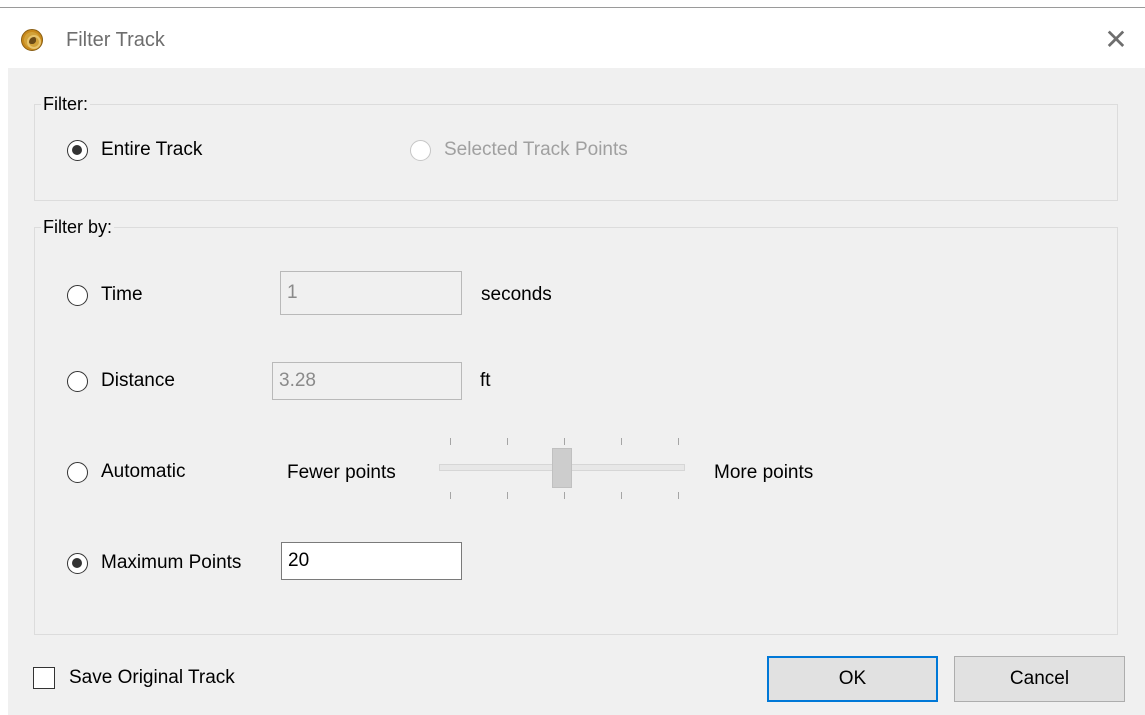  What do you see at coordinates (77, 472) in the screenshot?
I see `automatic-radio-indicator` at bounding box center [77, 472].